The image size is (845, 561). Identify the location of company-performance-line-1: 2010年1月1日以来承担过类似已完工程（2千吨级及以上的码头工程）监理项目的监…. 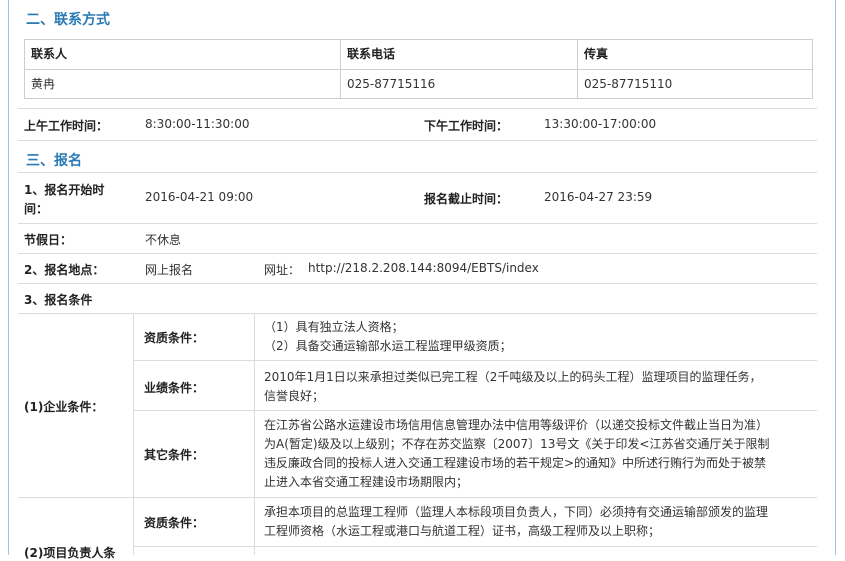
(513, 377).